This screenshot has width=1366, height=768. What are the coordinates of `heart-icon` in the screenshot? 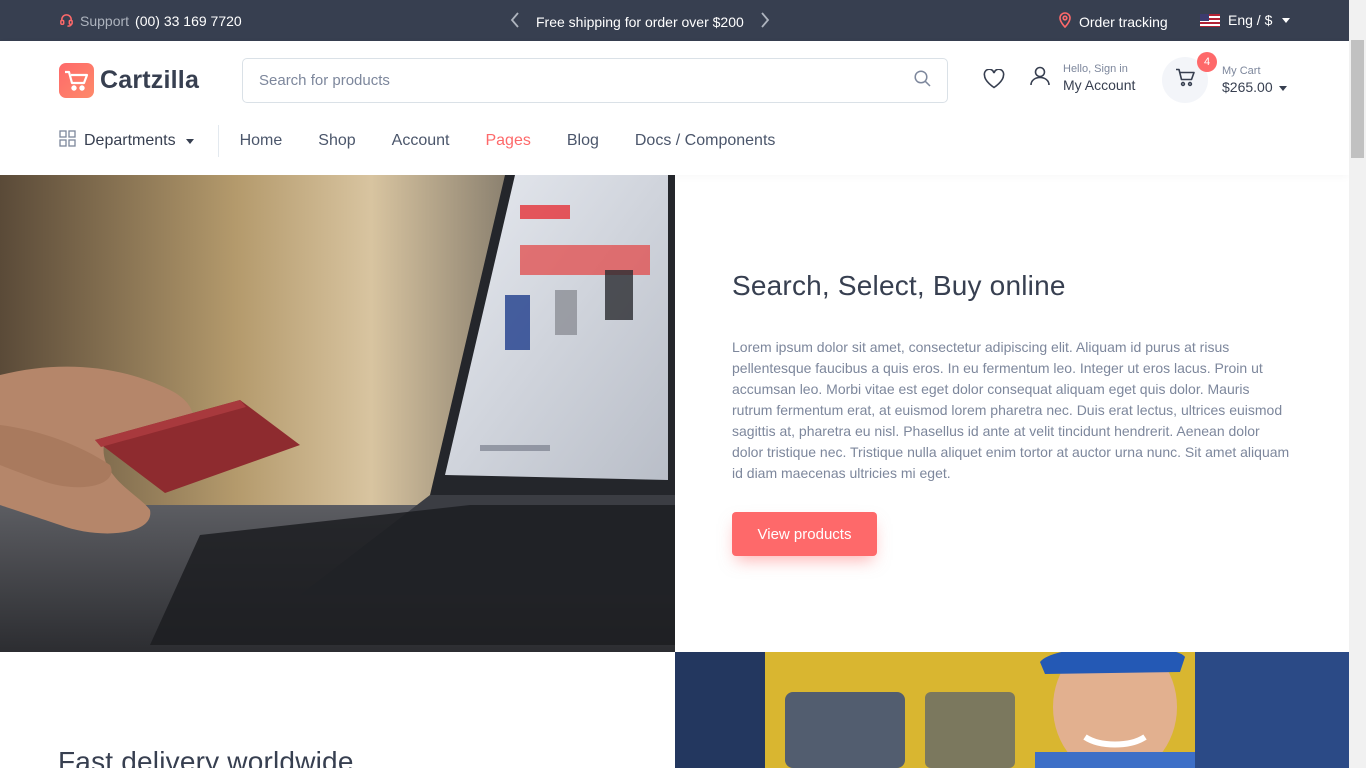 It's located at (994, 80).